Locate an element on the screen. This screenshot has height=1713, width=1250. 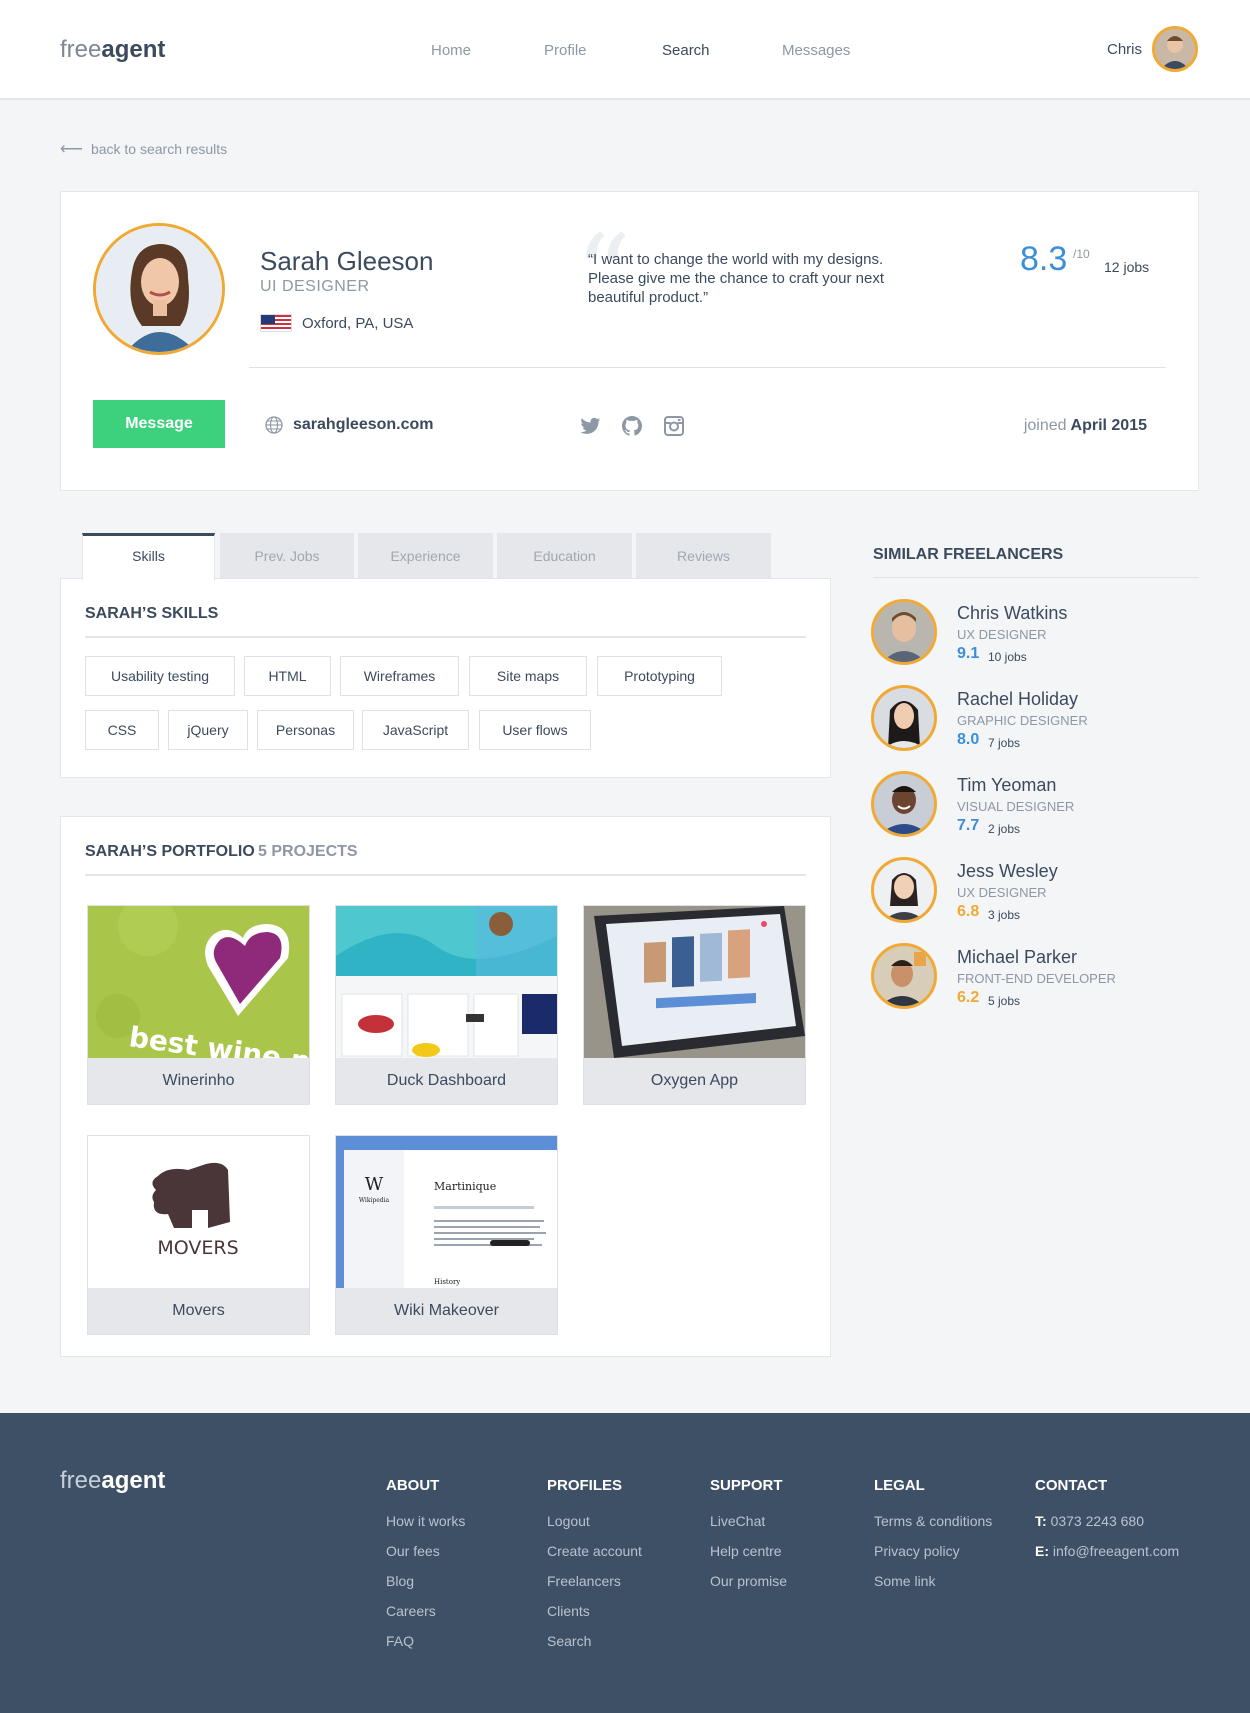
skills-title: SARAH’S SKILLS is located at coordinates (152, 613).